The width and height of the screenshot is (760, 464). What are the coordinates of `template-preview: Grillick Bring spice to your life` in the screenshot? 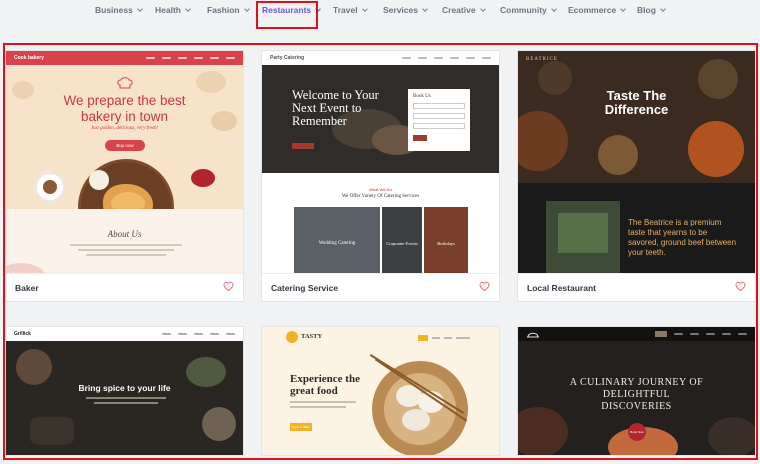 It's located at (124, 391).